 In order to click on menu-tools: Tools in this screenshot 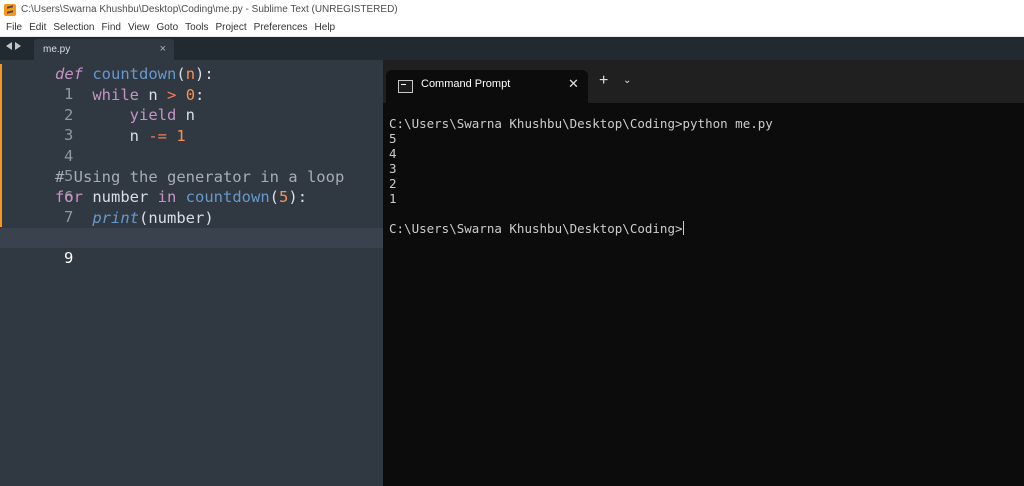, I will do `click(196, 27)`.